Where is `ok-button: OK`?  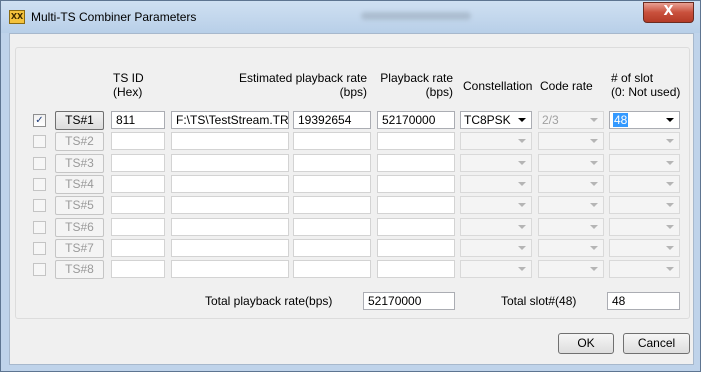 ok-button: OK is located at coordinates (586, 343).